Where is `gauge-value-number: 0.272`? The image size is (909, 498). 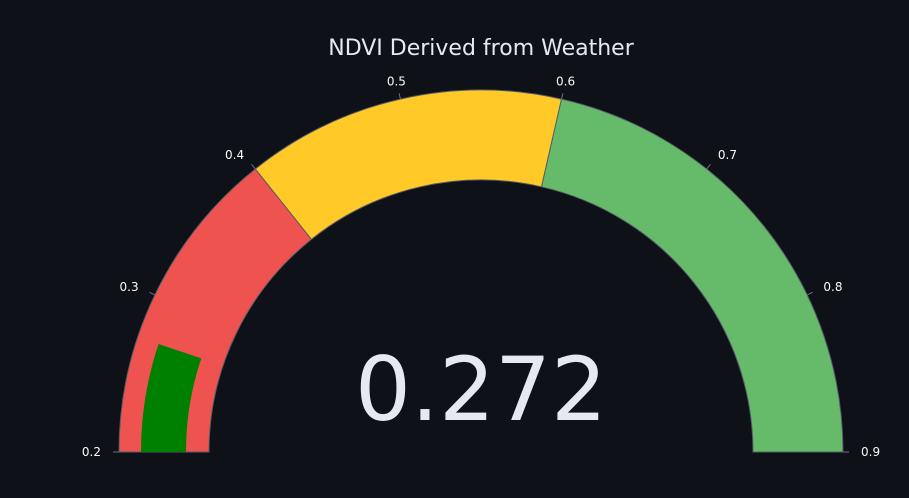 gauge-value-number: 0.272 is located at coordinates (481, 389).